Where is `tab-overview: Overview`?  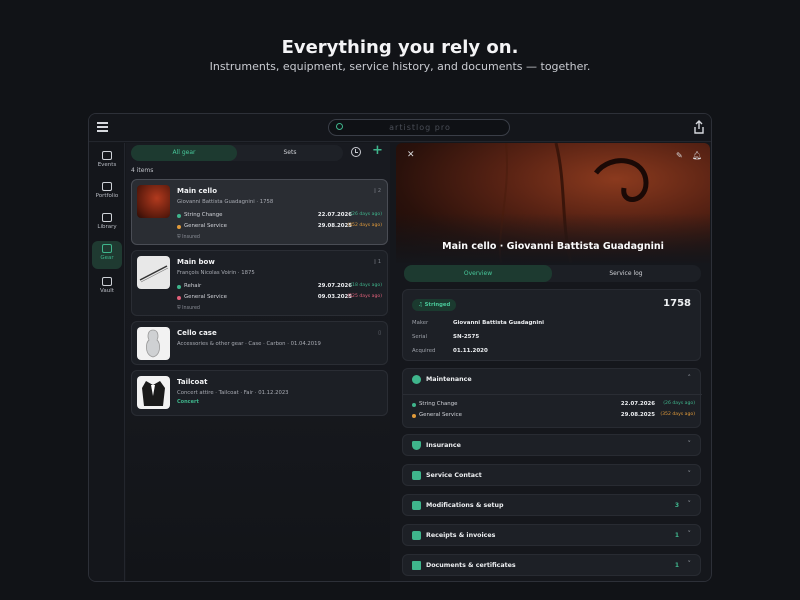 tab-overview: Overview is located at coordinates (478, 273).